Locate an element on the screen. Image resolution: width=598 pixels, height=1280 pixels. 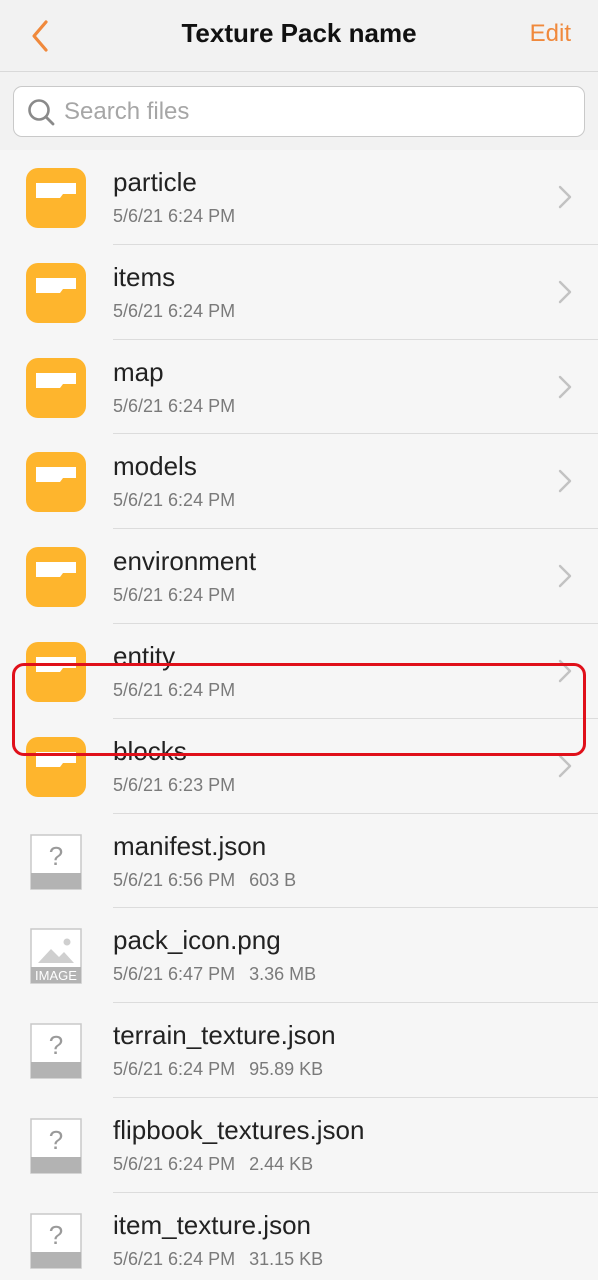
item-name: blocks is located at coordinates (150, 750).